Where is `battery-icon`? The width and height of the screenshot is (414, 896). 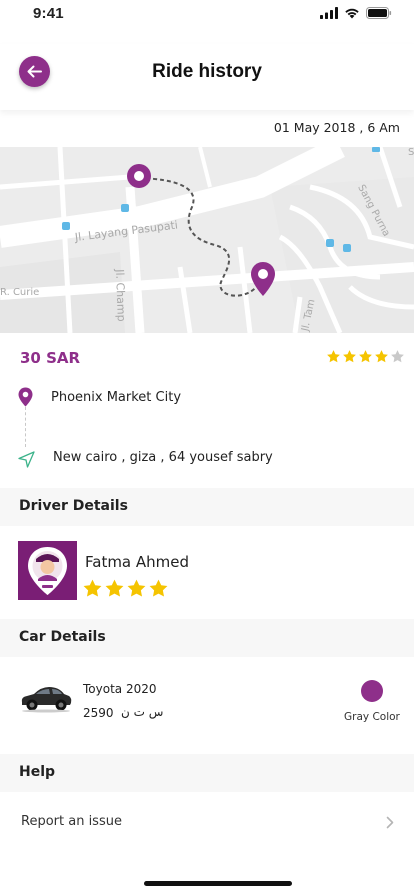
battery-icon is located at coordinates (379, 13).